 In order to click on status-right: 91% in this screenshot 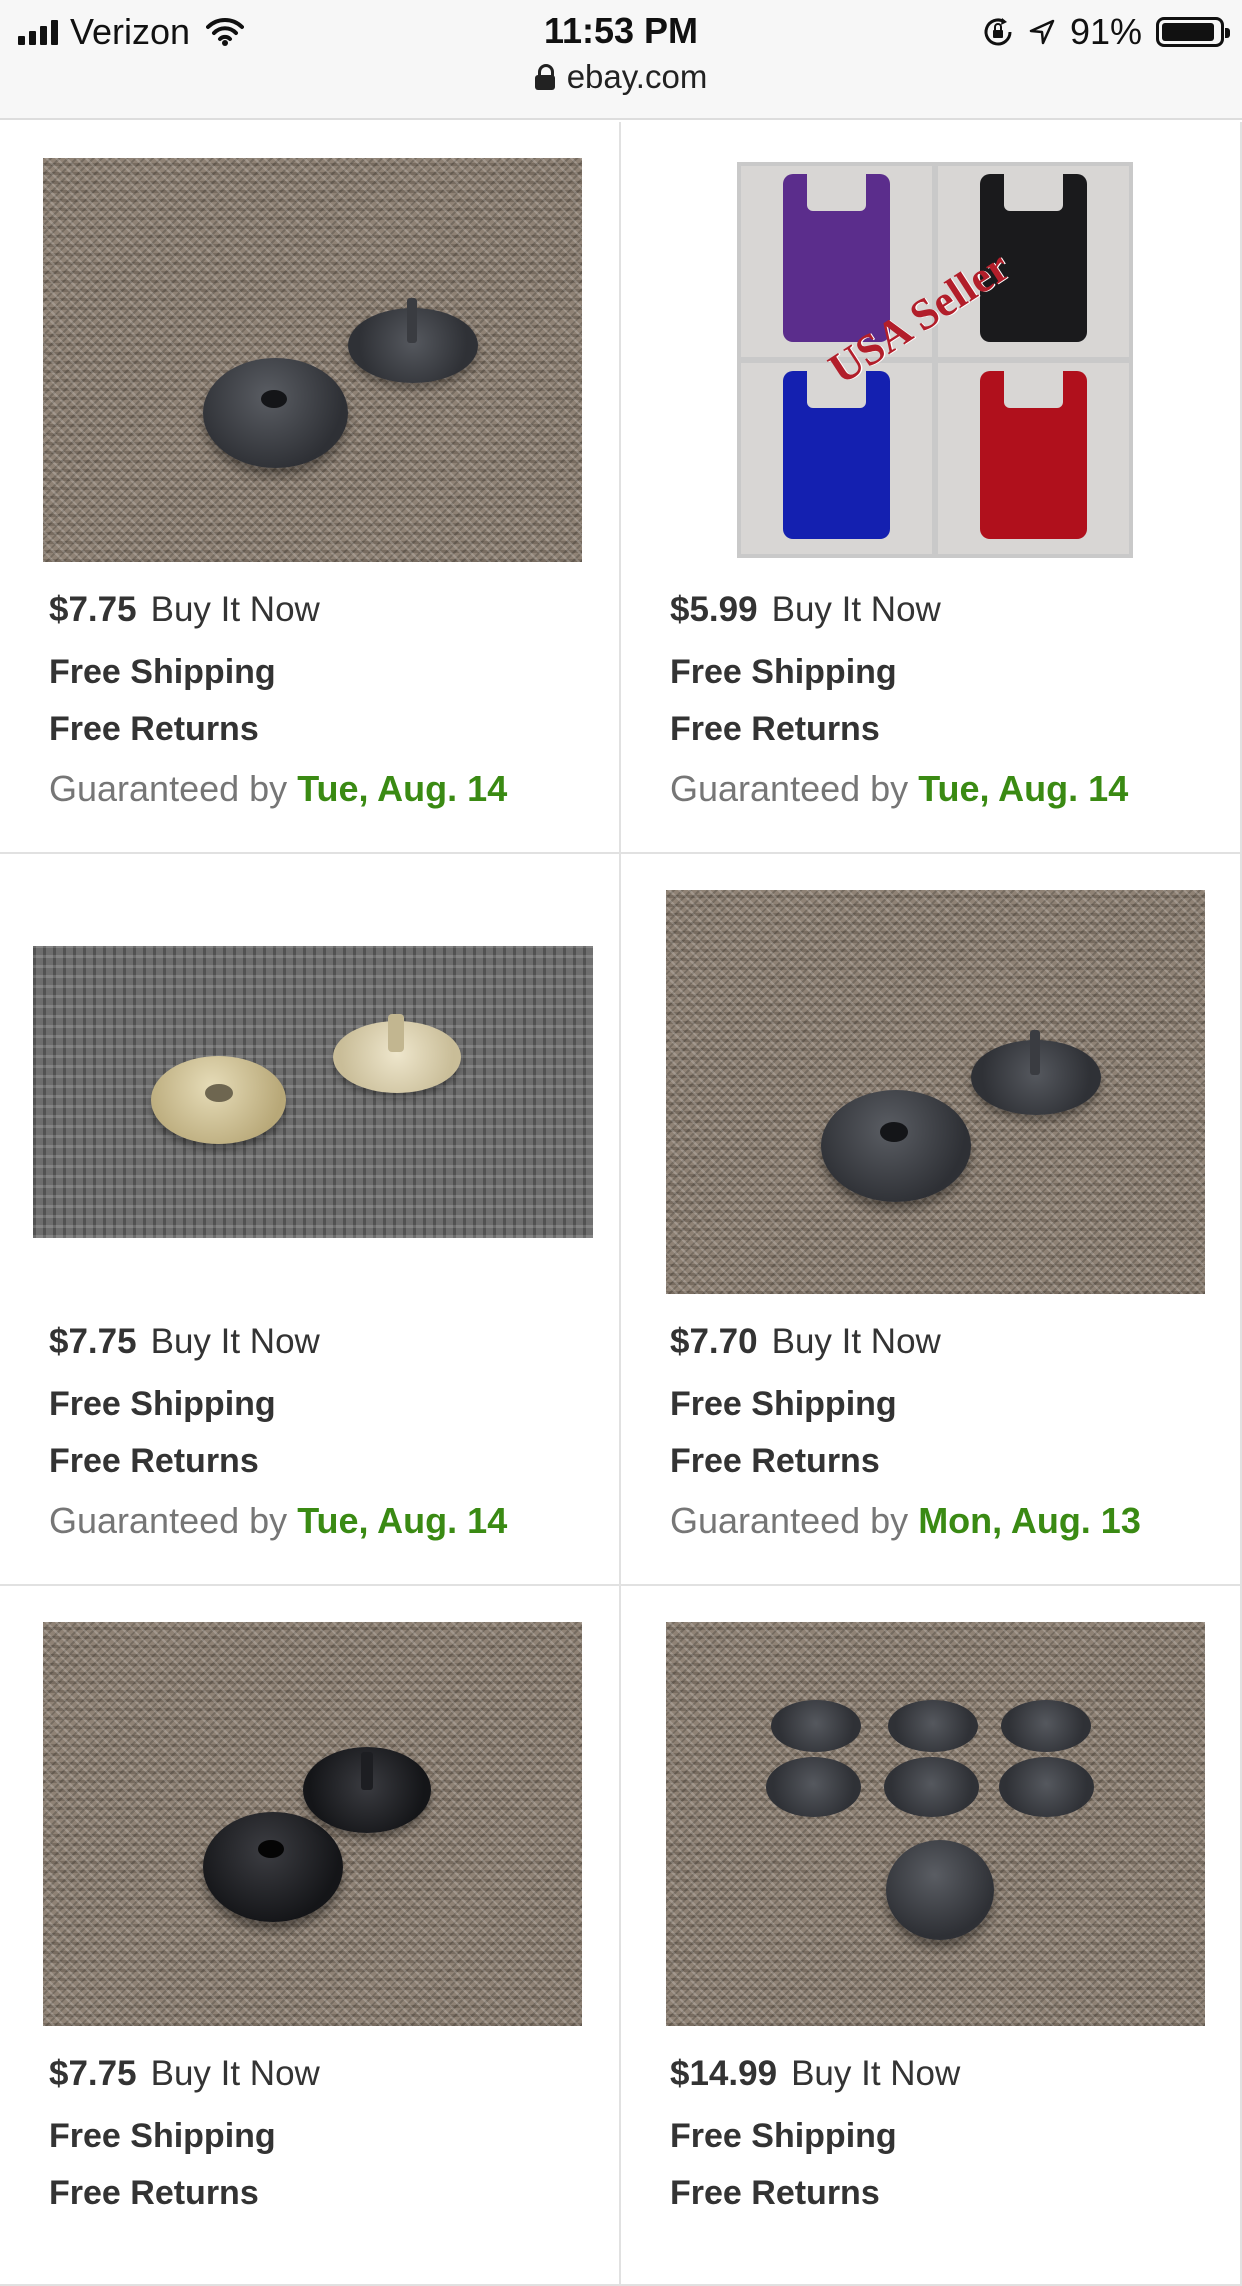, I will do `click(1106, 32)`.